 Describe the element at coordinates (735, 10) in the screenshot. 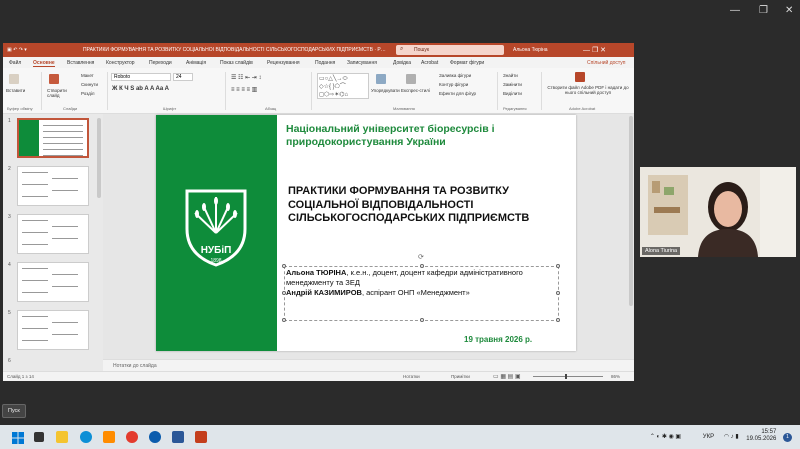

I see `minimize-icon: —` at that location.